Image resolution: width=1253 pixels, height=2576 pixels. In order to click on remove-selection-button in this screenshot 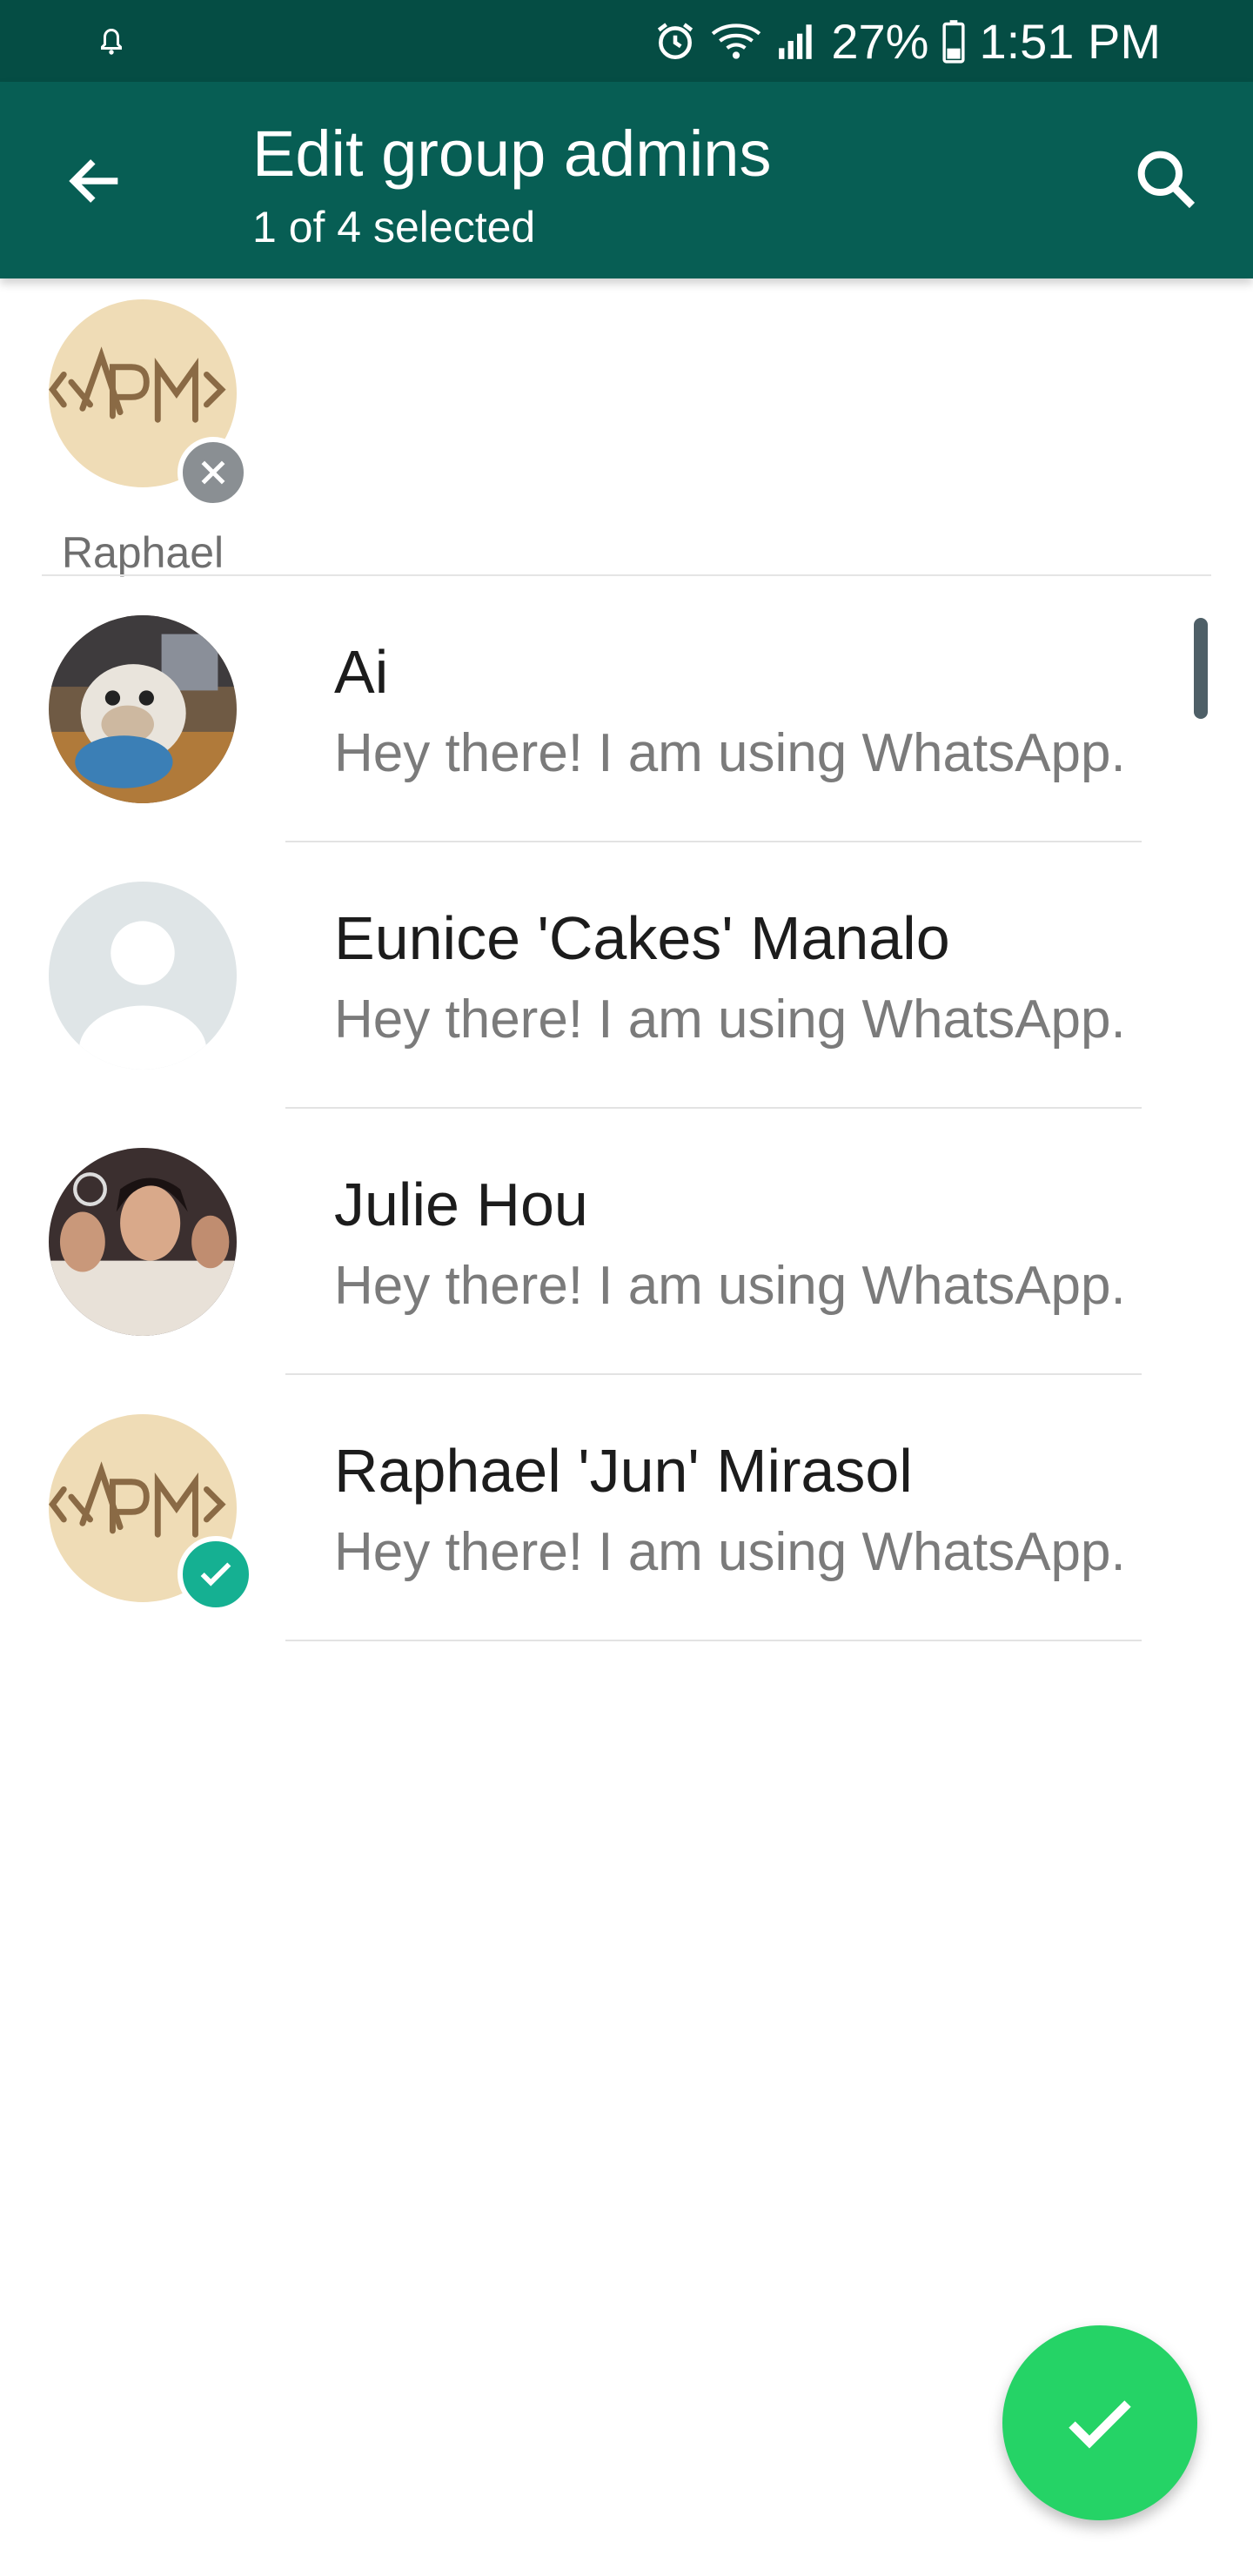, I will do `click(213, 472)`.